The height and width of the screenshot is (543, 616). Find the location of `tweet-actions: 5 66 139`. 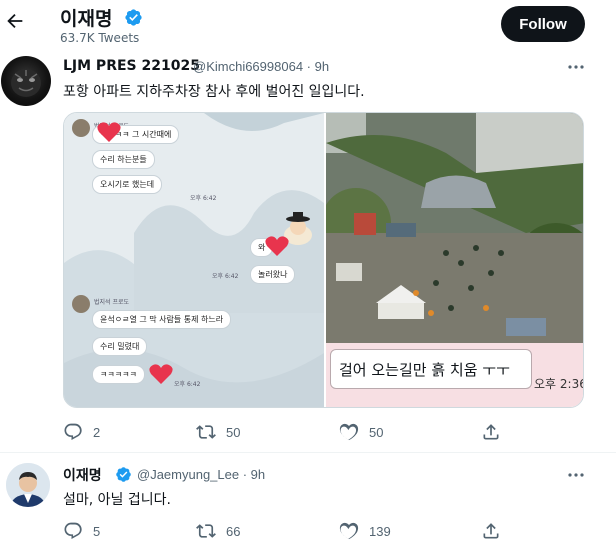

tweet-actions: 5 66 139 is located at coordinates (283, 531).